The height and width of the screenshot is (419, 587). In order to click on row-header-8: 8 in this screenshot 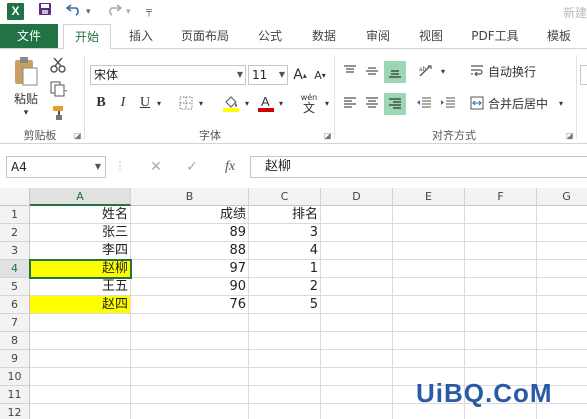, I will do `click(15, 341)`.